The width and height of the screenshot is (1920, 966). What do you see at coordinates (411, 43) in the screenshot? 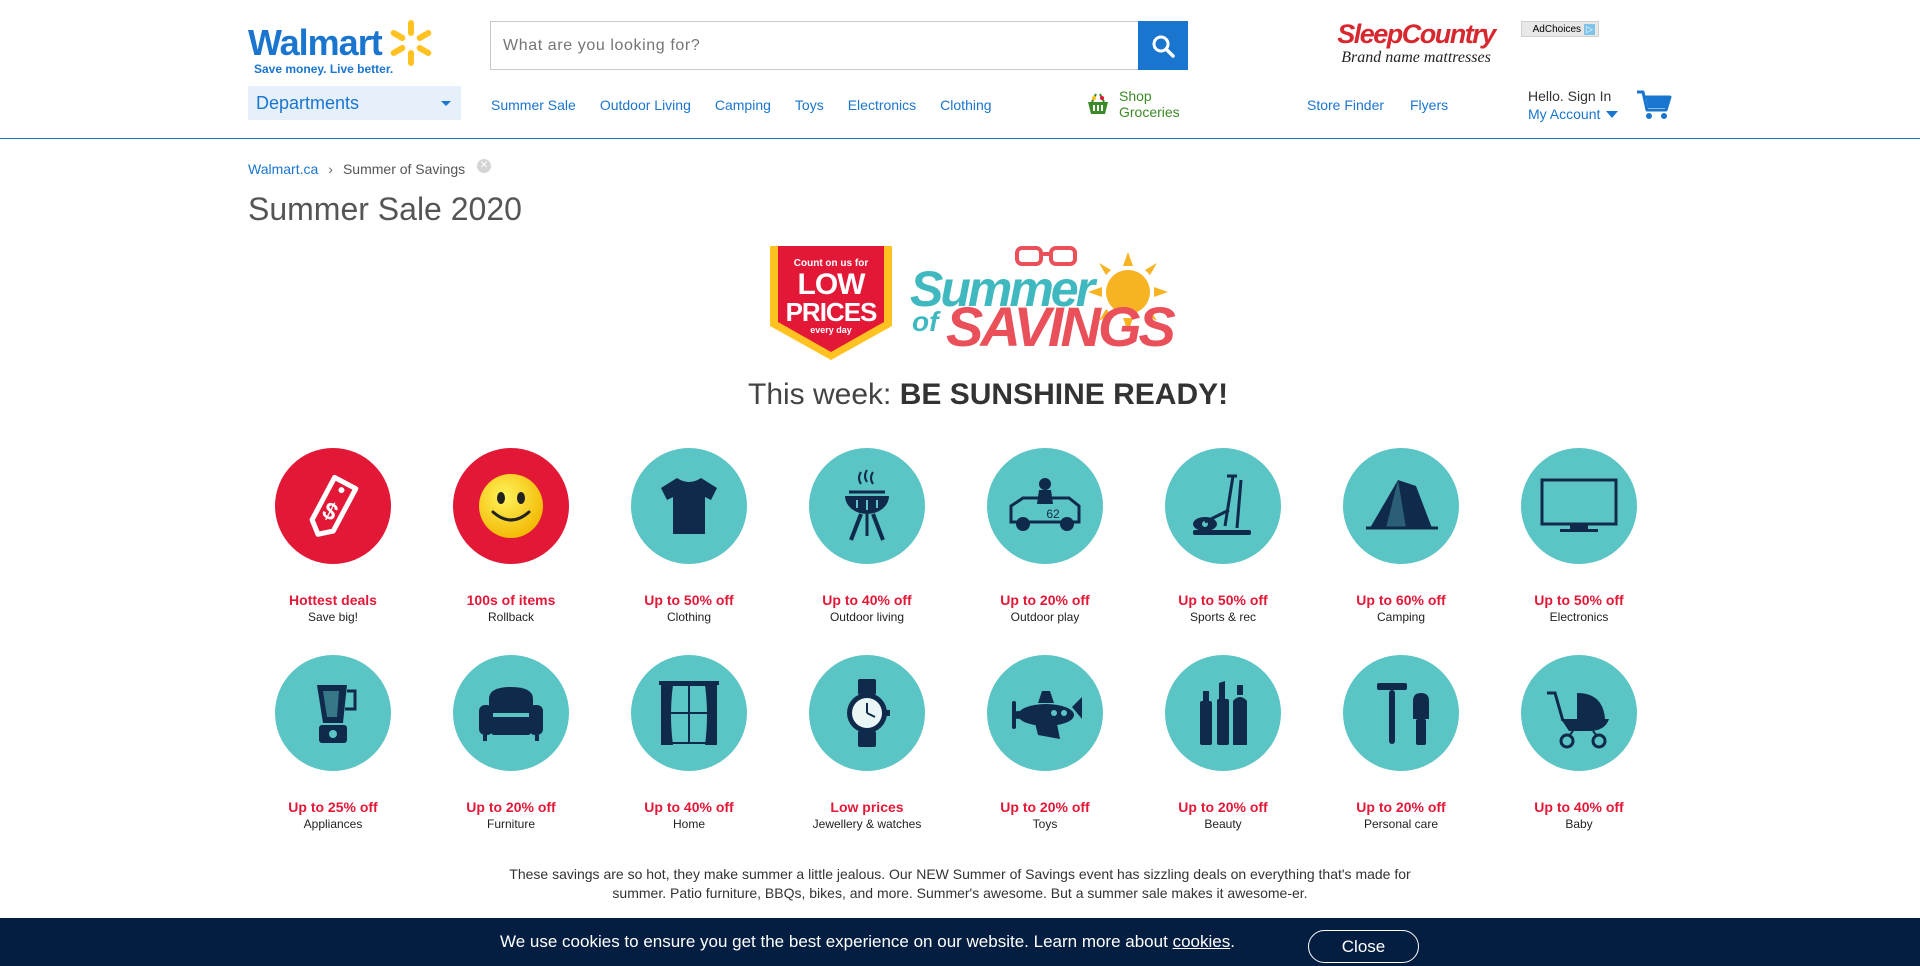
I see `spark-icon` at bounding box center [411, 43].